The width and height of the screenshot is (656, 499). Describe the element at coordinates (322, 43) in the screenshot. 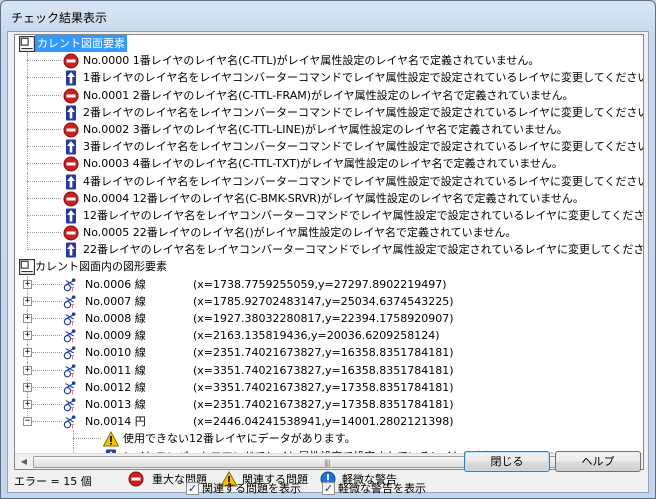

I see `tree-group-row: カレント図面要素` at that location.